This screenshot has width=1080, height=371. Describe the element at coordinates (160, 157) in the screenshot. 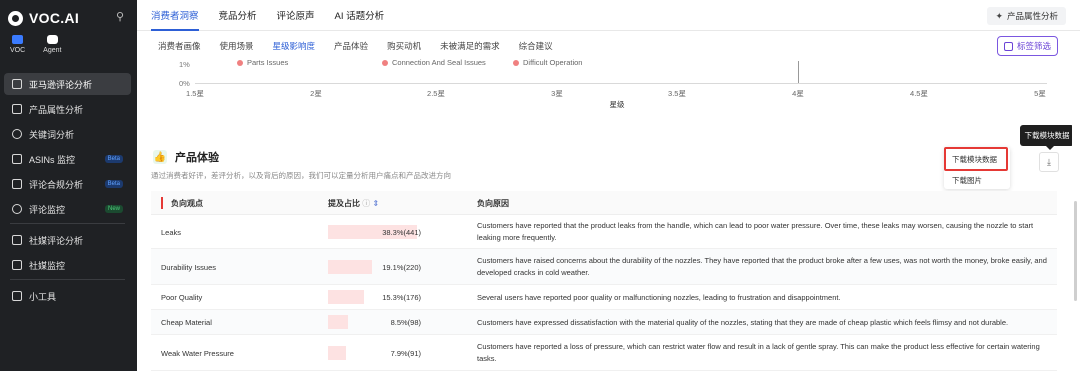

I see `thumbs-up-icon: 👍` at that location.